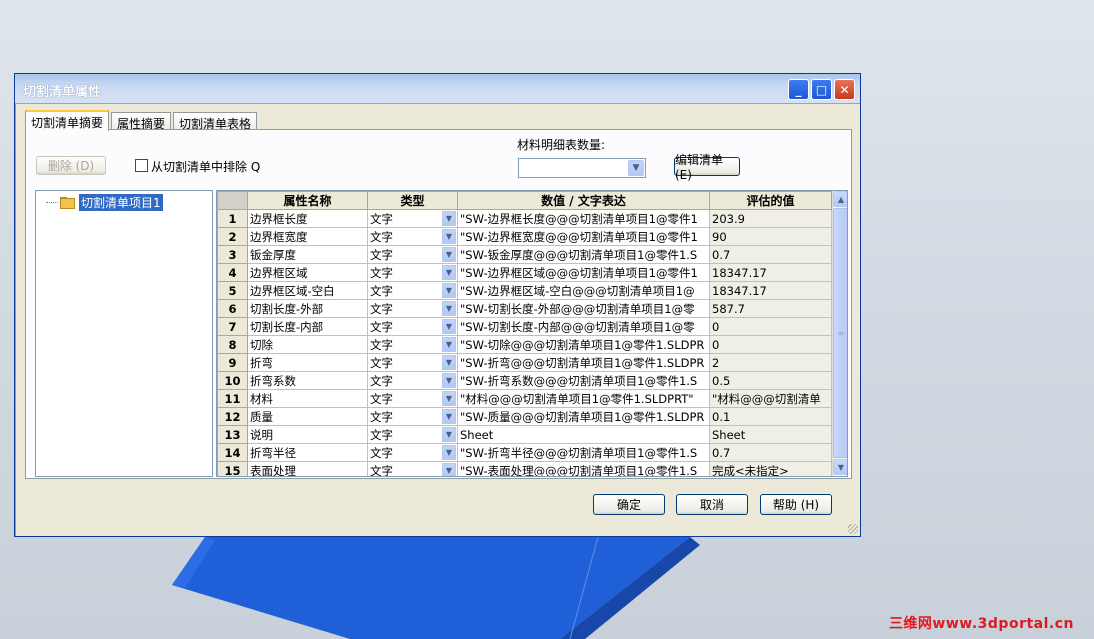 The image size is (1094, 639). I want to click on dialog-titlebar: 切割清单属性 _ □ ✕, so click(437, 89).